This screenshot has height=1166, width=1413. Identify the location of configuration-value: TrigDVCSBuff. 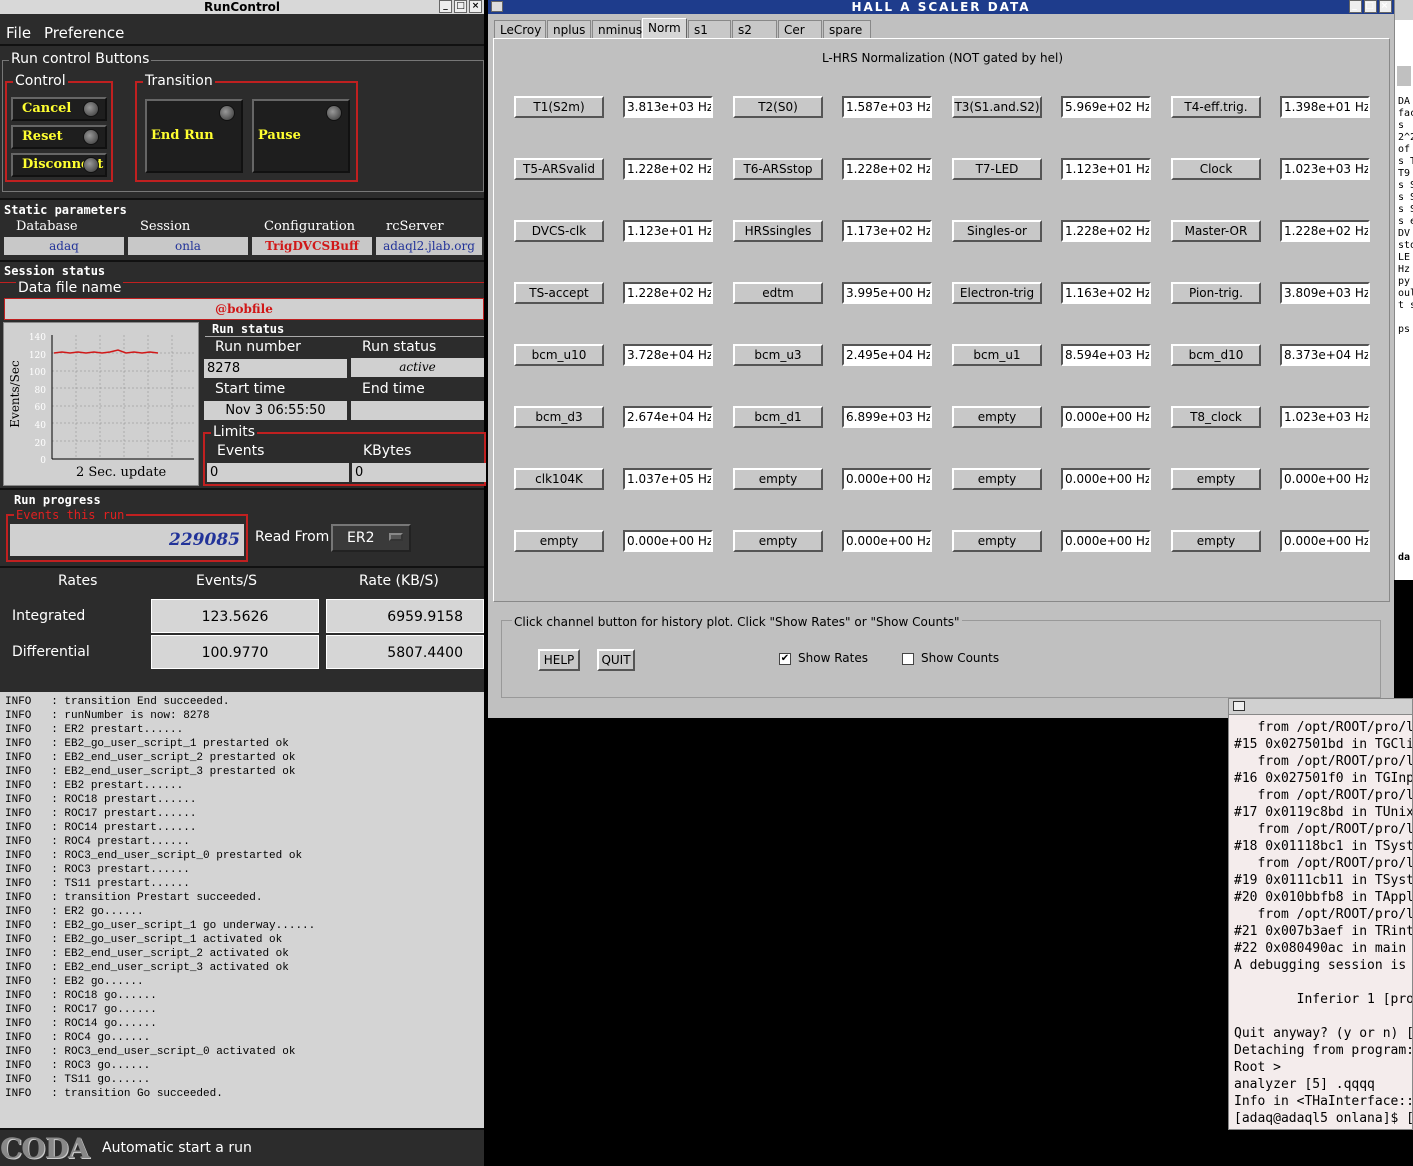
(312, 246).